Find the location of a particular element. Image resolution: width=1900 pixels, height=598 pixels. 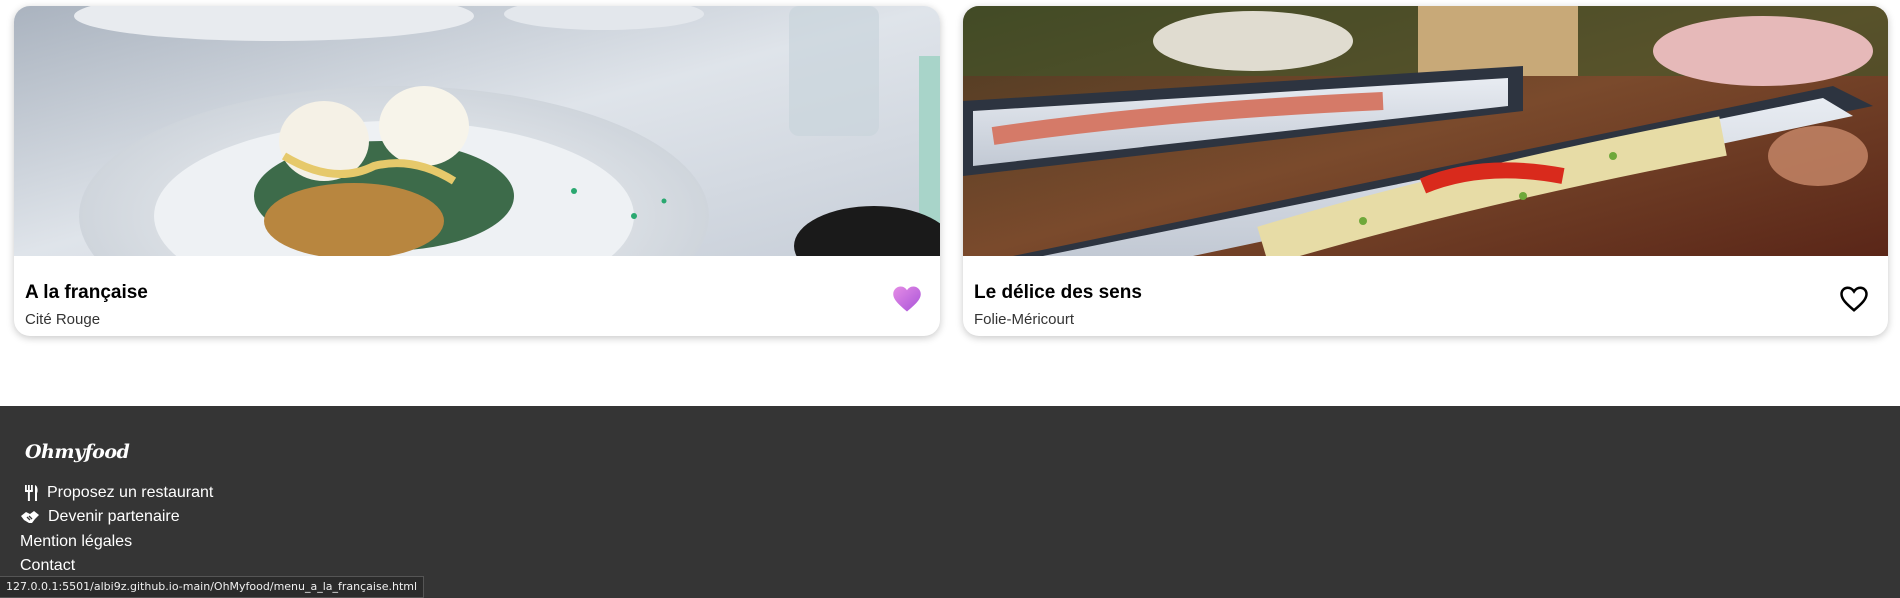

footer-link-label: Proposez un restaurant is located at coordinates (130, 492).